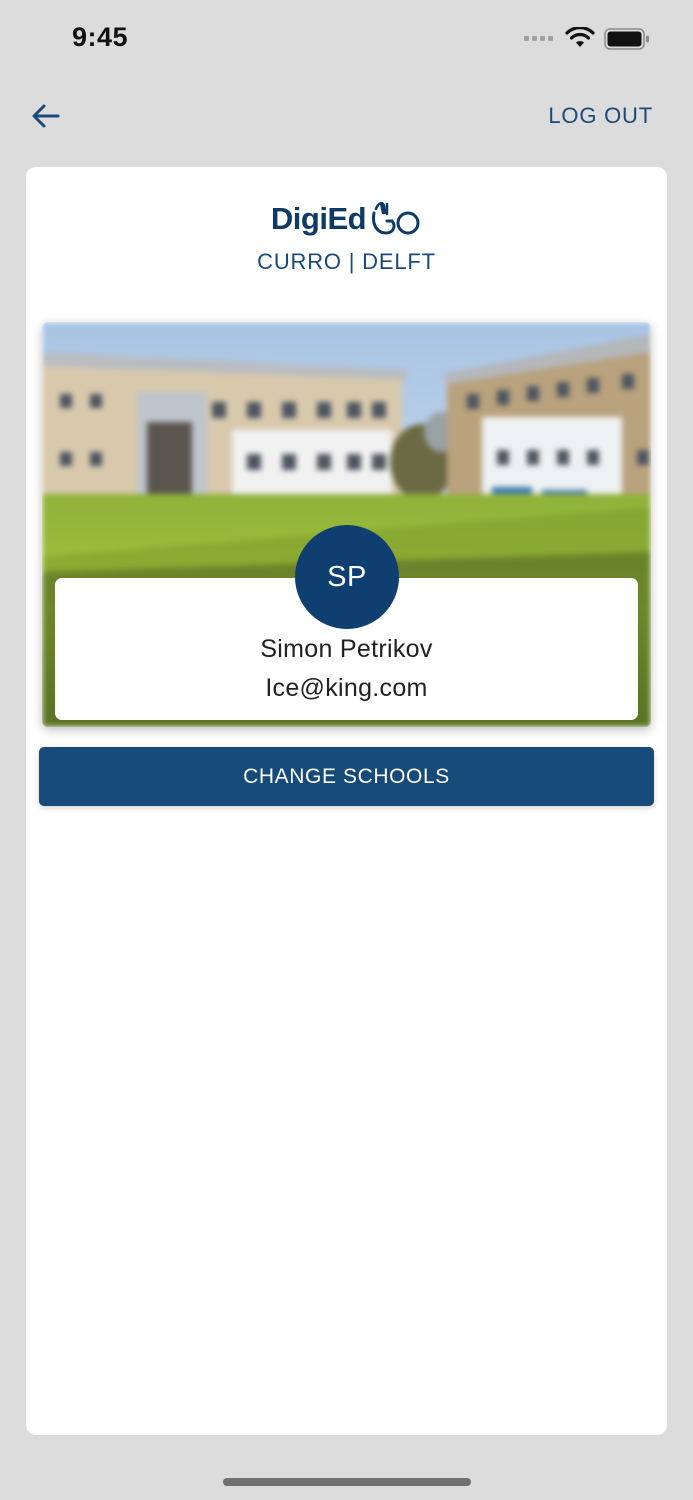  Describe the element at coordinates (346, 40) in the screenshot. I see `status-bar: 9:45` at that location.